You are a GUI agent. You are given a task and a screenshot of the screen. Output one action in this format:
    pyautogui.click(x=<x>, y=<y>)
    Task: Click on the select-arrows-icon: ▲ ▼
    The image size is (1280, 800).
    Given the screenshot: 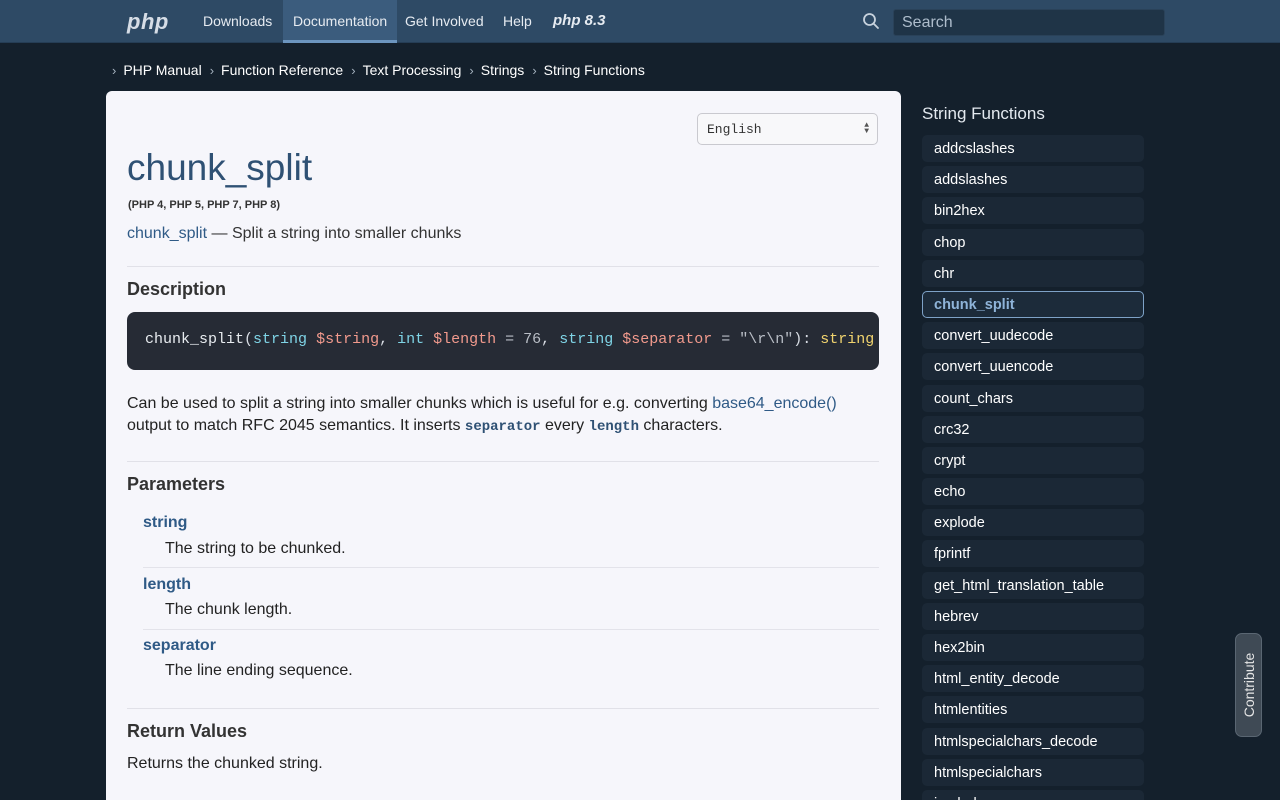 What is the action you would take?
    pyautogui.click(x=866, y=128)
    